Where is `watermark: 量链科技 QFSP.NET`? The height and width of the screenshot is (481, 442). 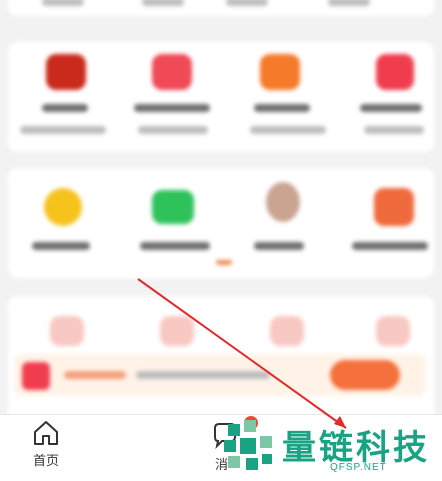 watermark: 量链科技 QFSP.NET is located at coordinates (330, 447).